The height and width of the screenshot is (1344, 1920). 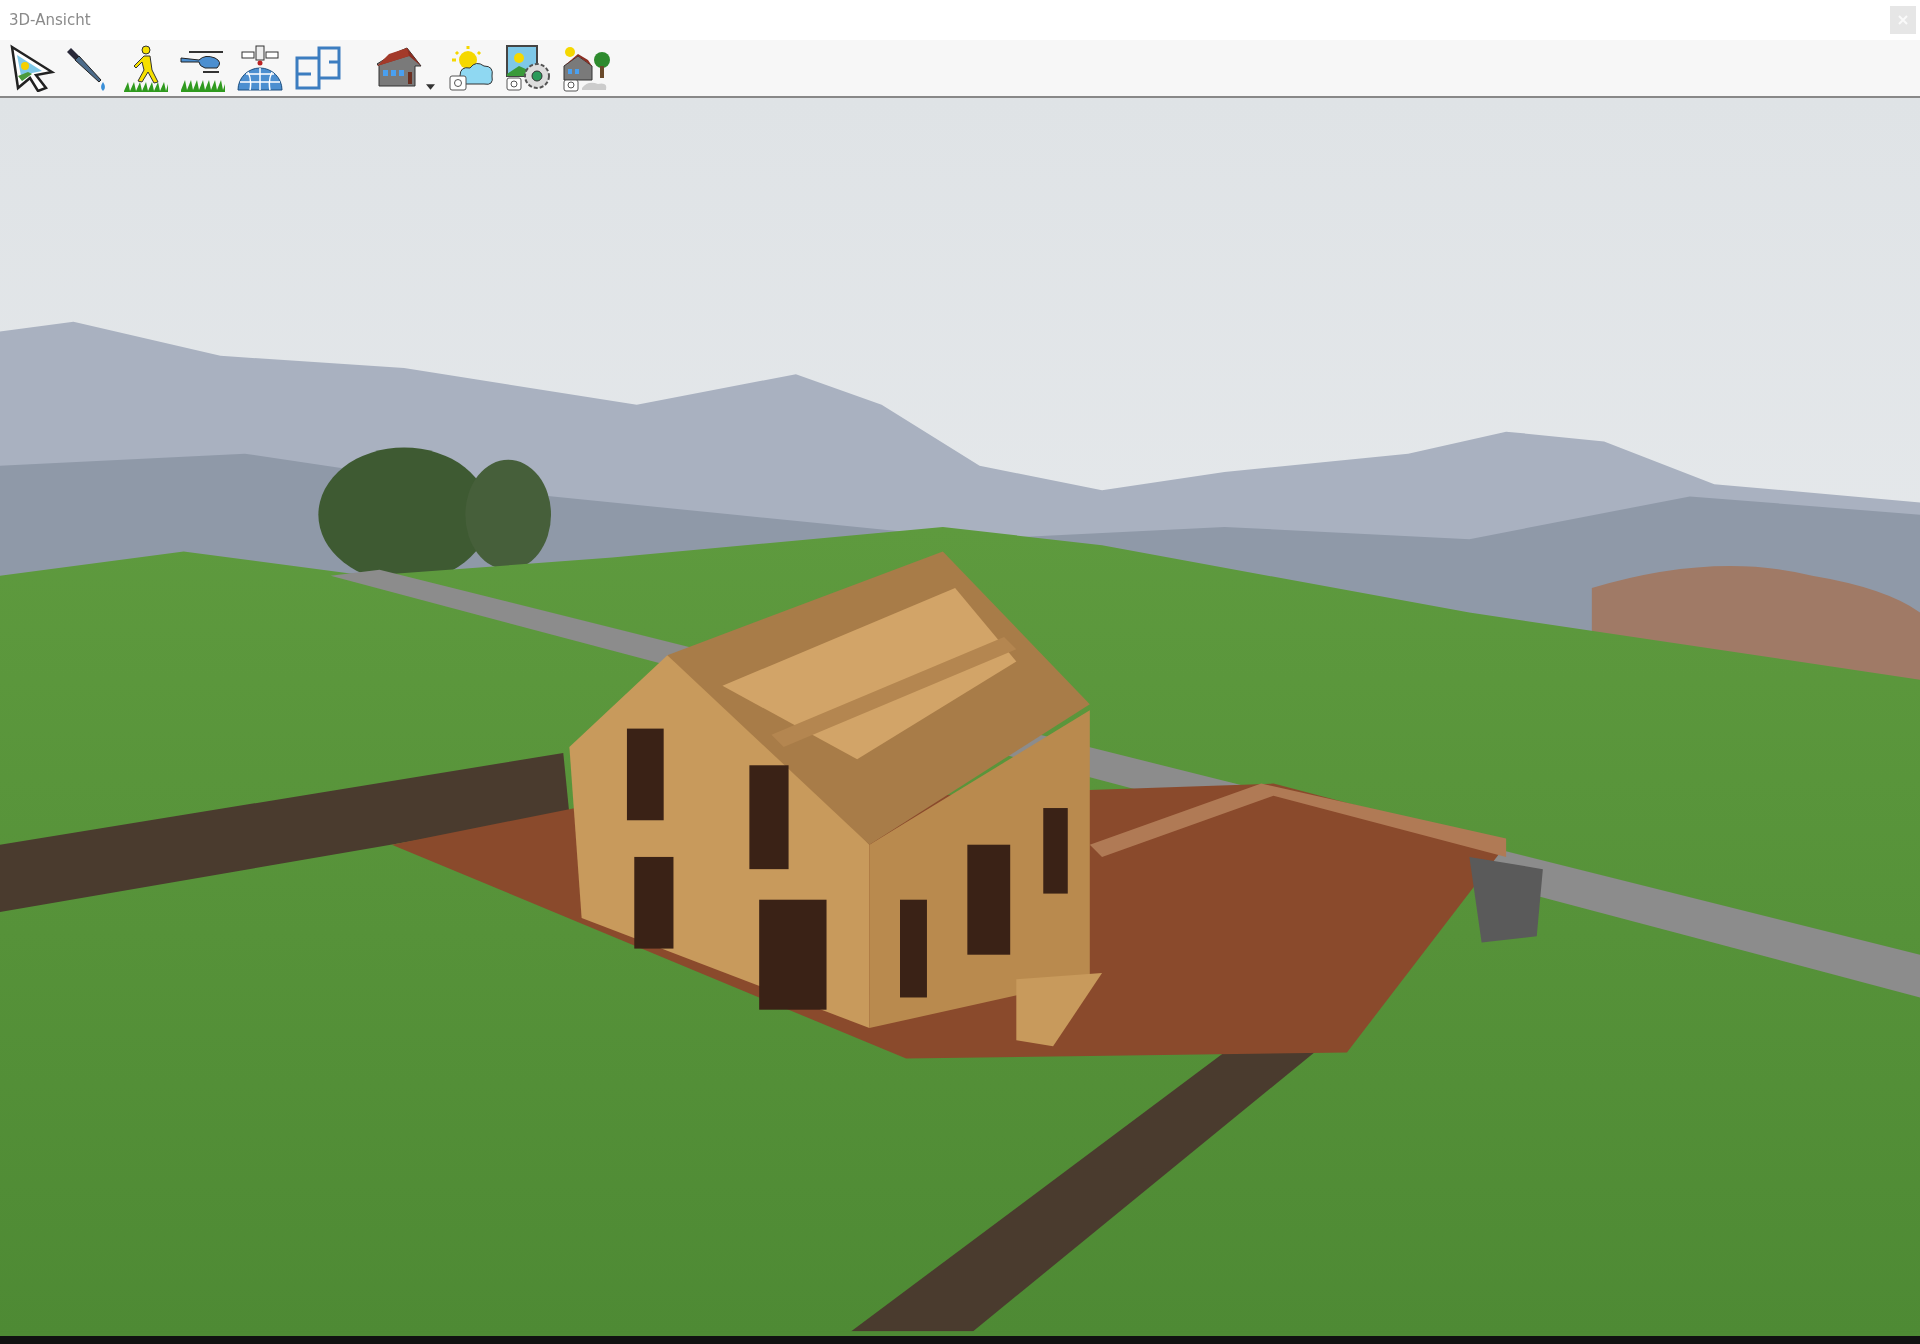 I want to click on picture-gear-icon, so click(x=529, y=68).